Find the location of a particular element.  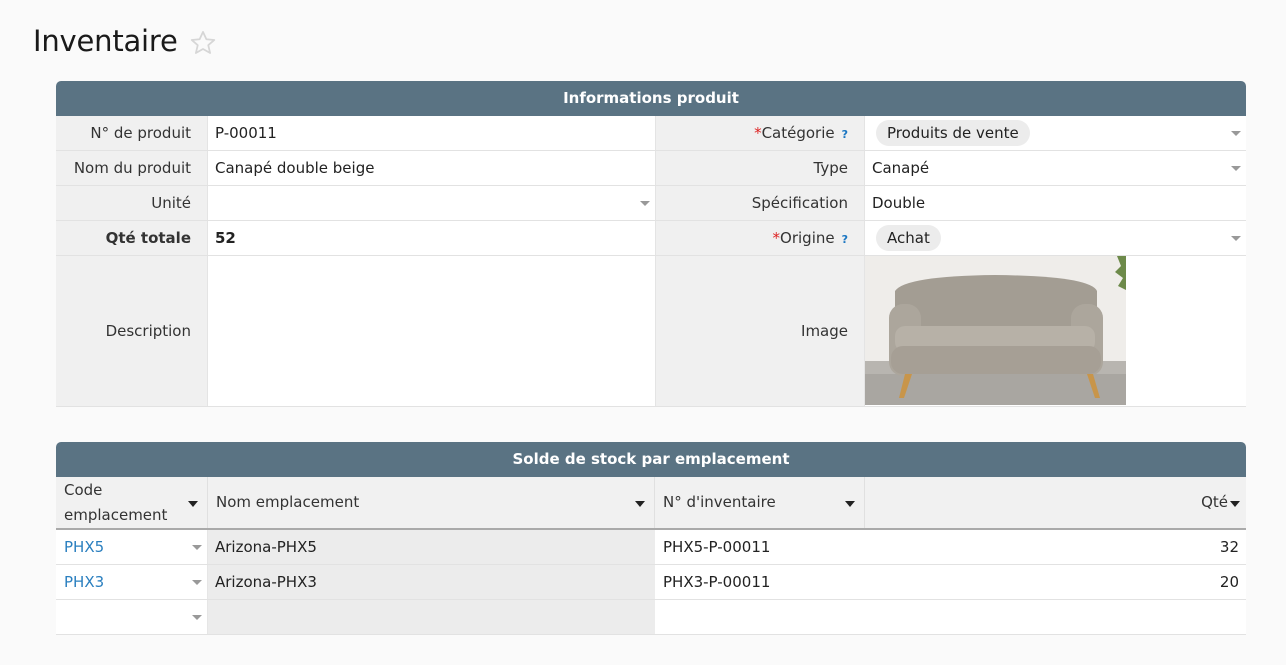

inventory-no-cell: PHX5-P-00011 is located at coordinates (760, 547).